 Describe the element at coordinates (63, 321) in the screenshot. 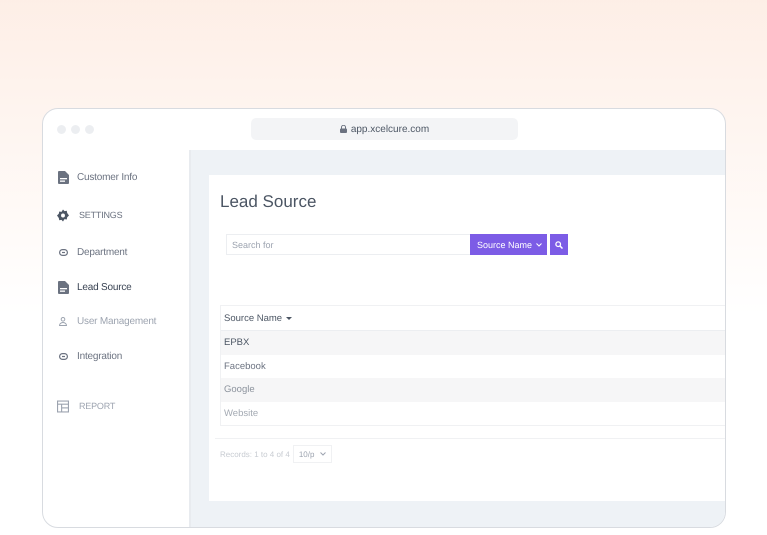

I see `user-icon` at that location.